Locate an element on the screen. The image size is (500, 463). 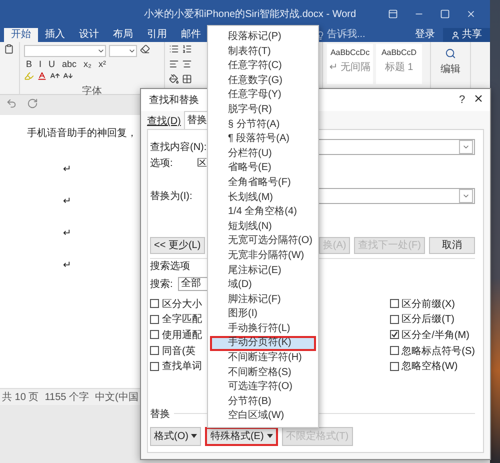
ribbon-tab: 开始 is located at coordinates (21, 35).